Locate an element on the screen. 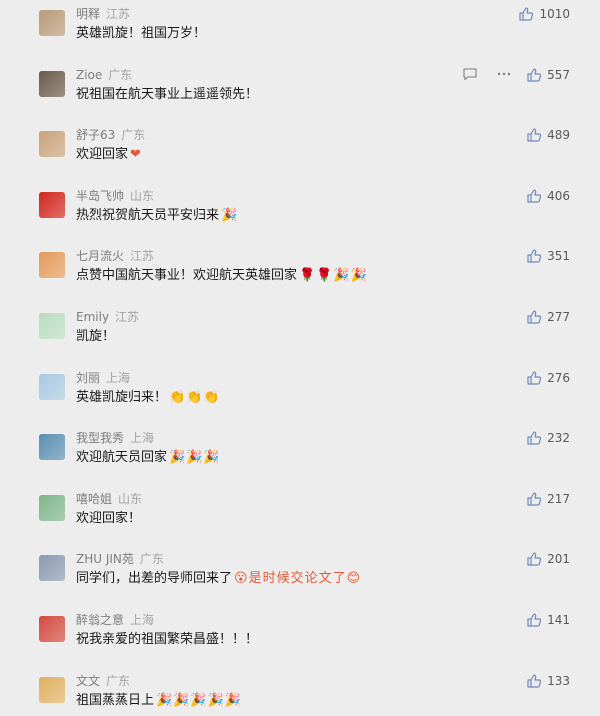 This screenshot has height=716, width=600. like-count: 217 is located at coordinates (558, 498).